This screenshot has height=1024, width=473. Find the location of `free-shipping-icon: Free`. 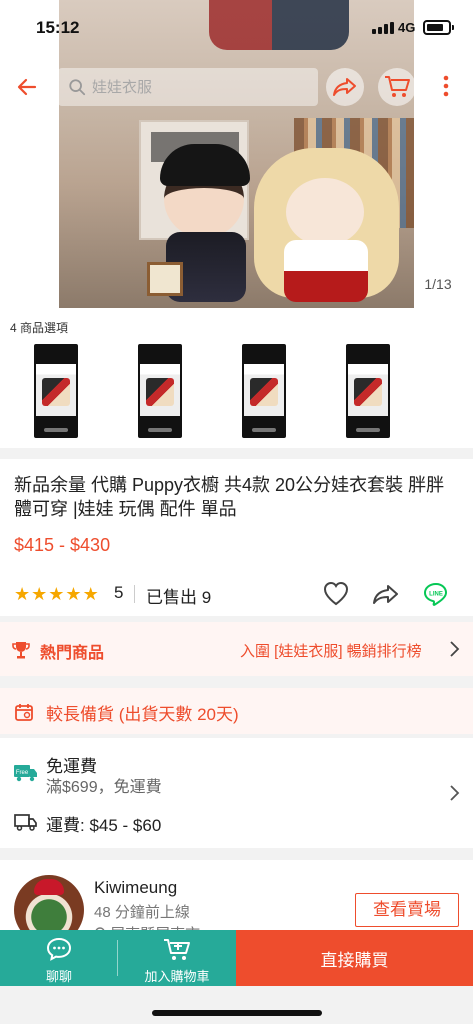

free-shipping-icon: Free is located at coordinates (25, 773).